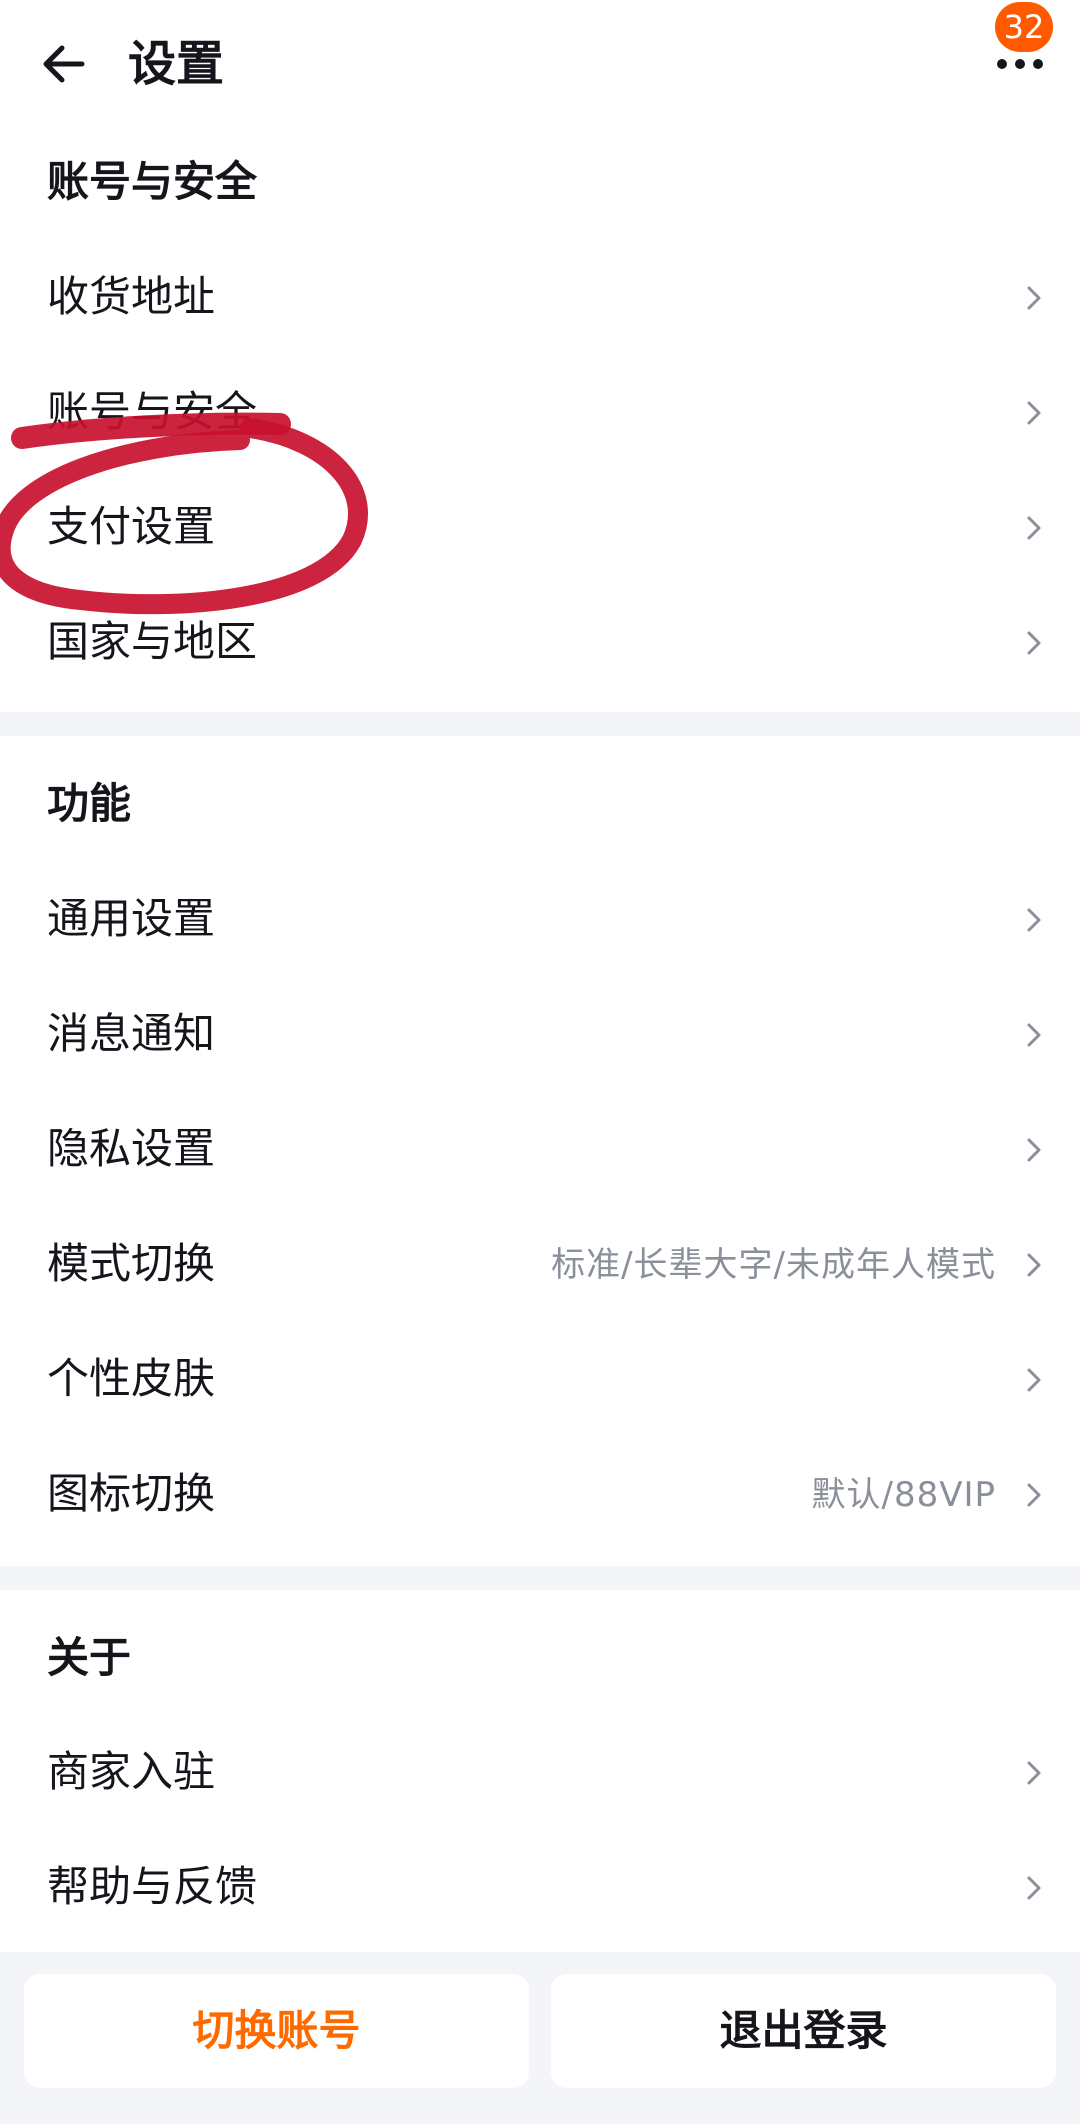  Describe the element at coordinates (152, 1886) in the screenshot. I see `row-label: 帮助与反馈` at that location.